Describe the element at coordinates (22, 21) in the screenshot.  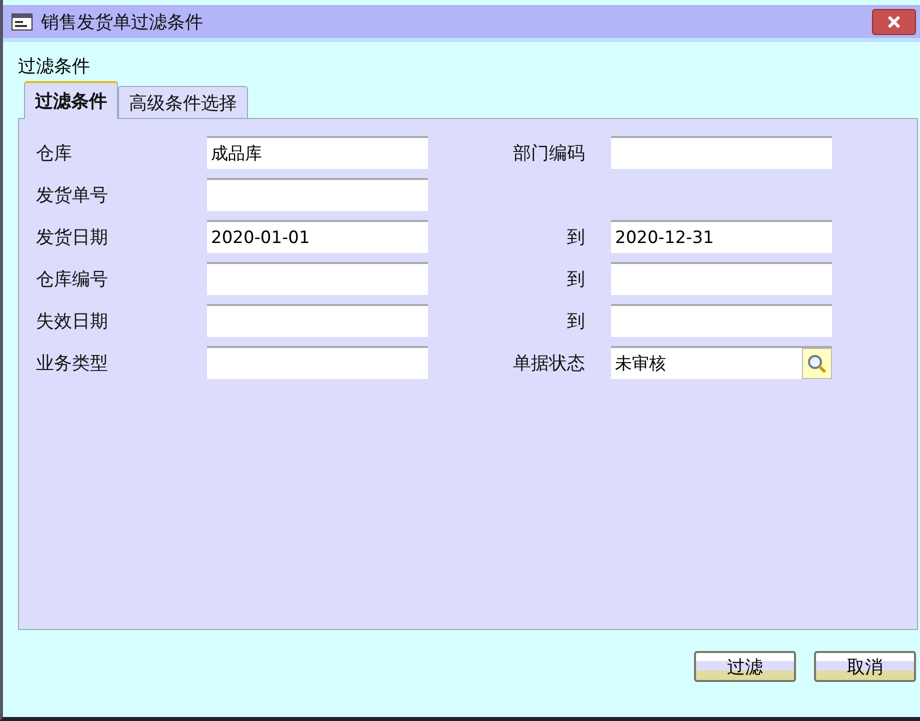
I see `window-icon` at that location.